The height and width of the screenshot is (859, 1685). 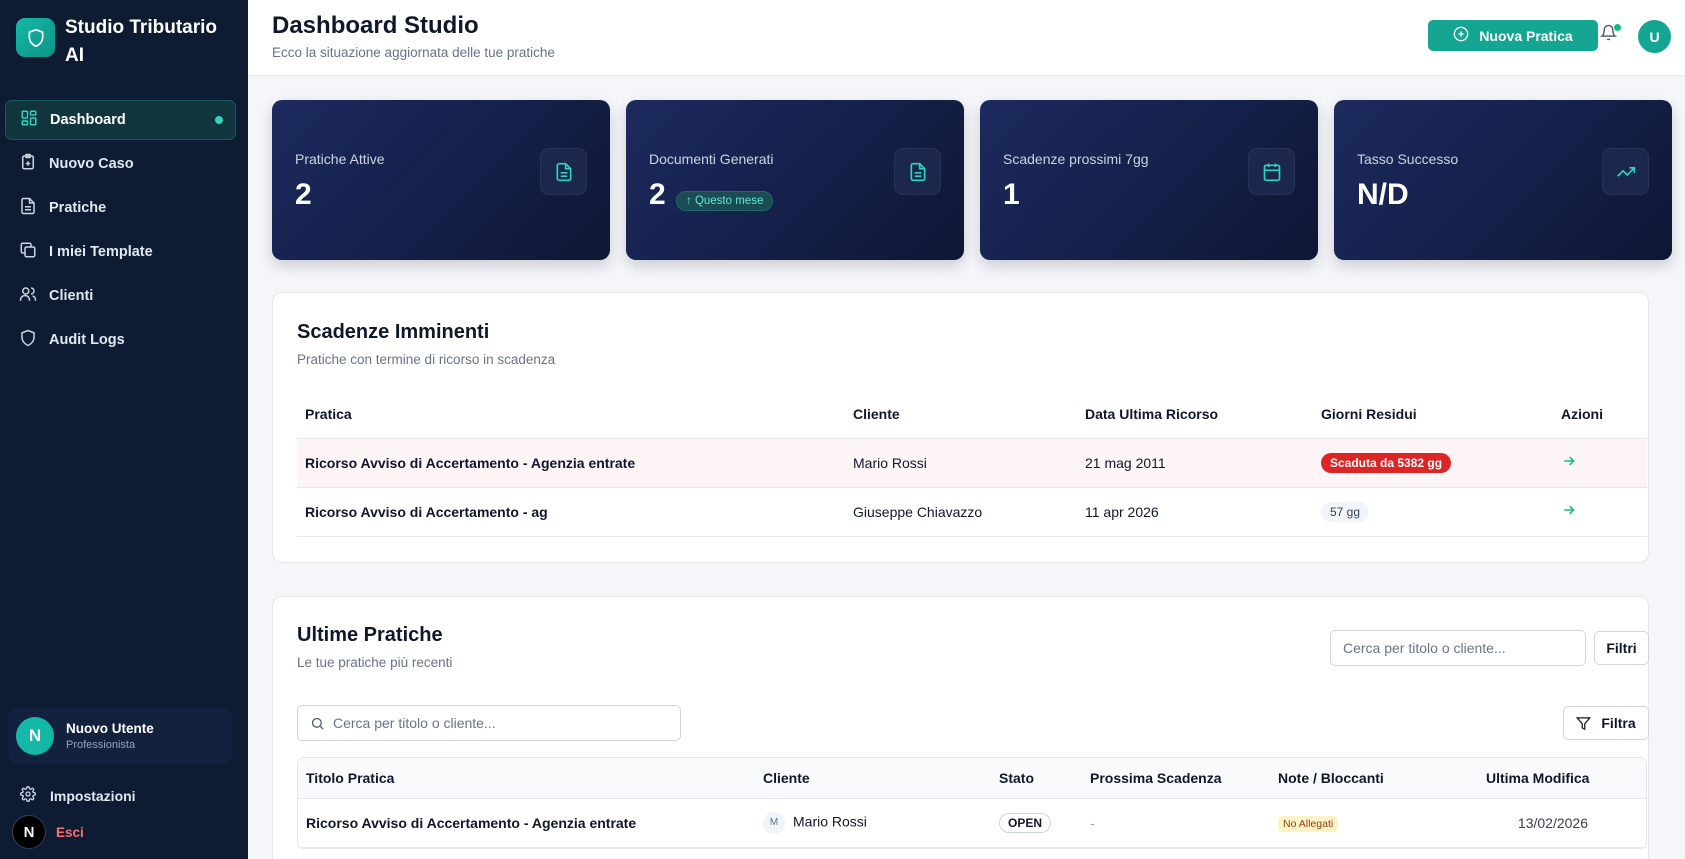 I want to click on logout-label: Esci, so click(x=70, y=832).